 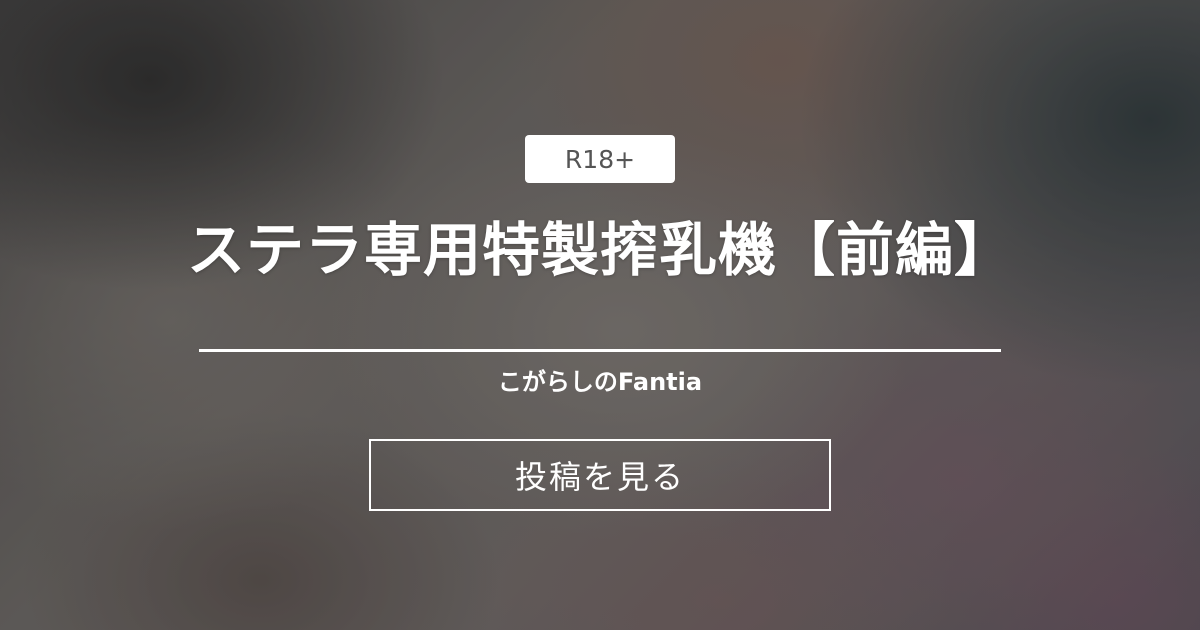 I want to click on age-rating-badge: R18+, so click(x=600, y=159).